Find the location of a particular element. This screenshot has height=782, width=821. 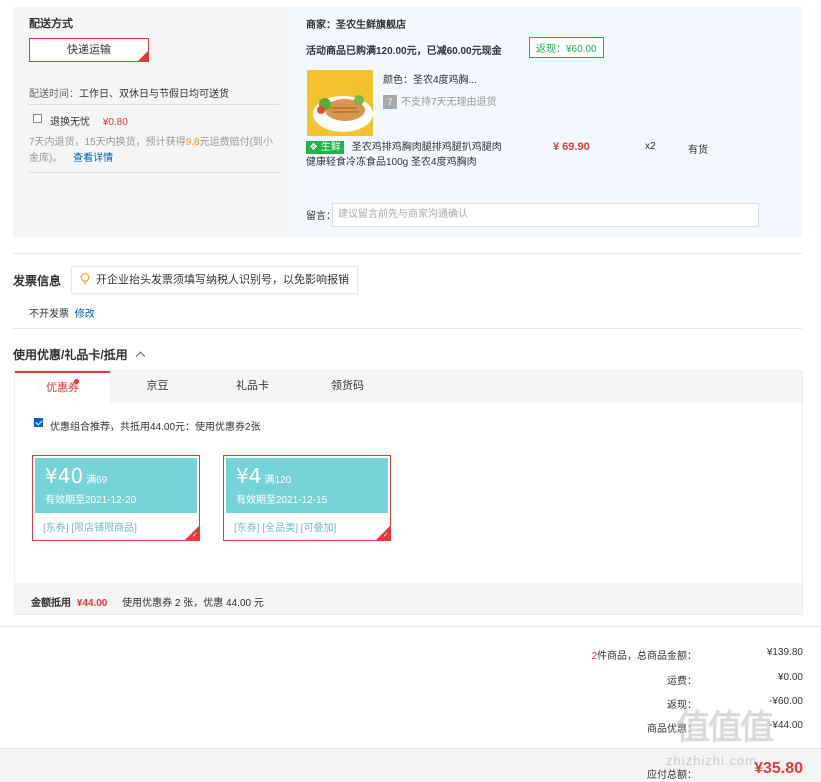

coupon-section-title: 使用优惠/礼品卡/抵用 is located at coordinates (79, 354).